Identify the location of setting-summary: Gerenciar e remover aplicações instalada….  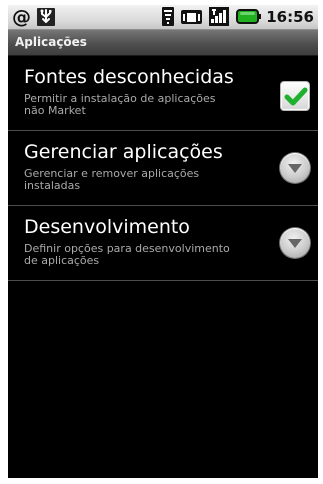
(112, 179).